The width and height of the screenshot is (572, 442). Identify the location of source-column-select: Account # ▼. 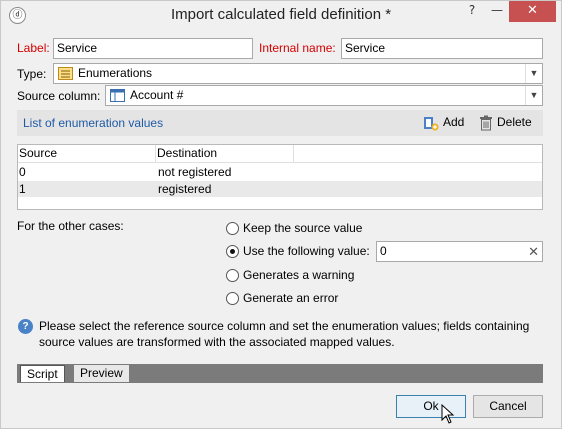
(324, 95).